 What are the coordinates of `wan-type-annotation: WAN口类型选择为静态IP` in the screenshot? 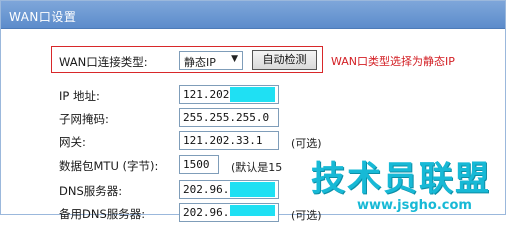 It's located at (393, 61).